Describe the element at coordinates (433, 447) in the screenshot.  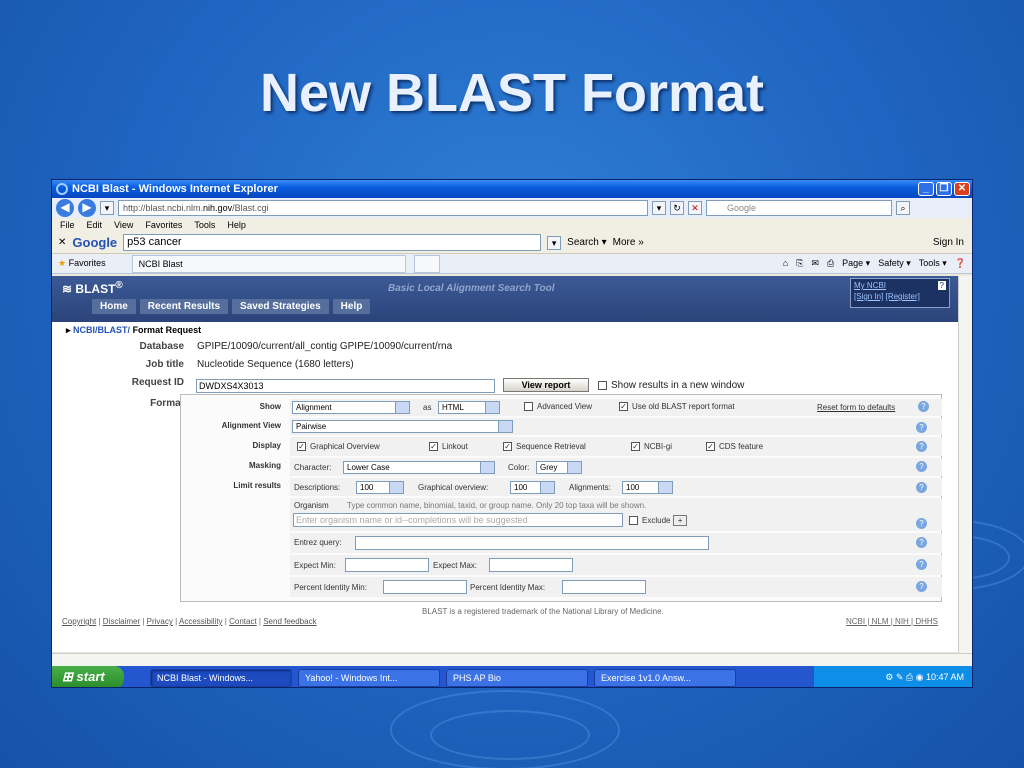
I see `linkout-checkbox: ✓` at that location.